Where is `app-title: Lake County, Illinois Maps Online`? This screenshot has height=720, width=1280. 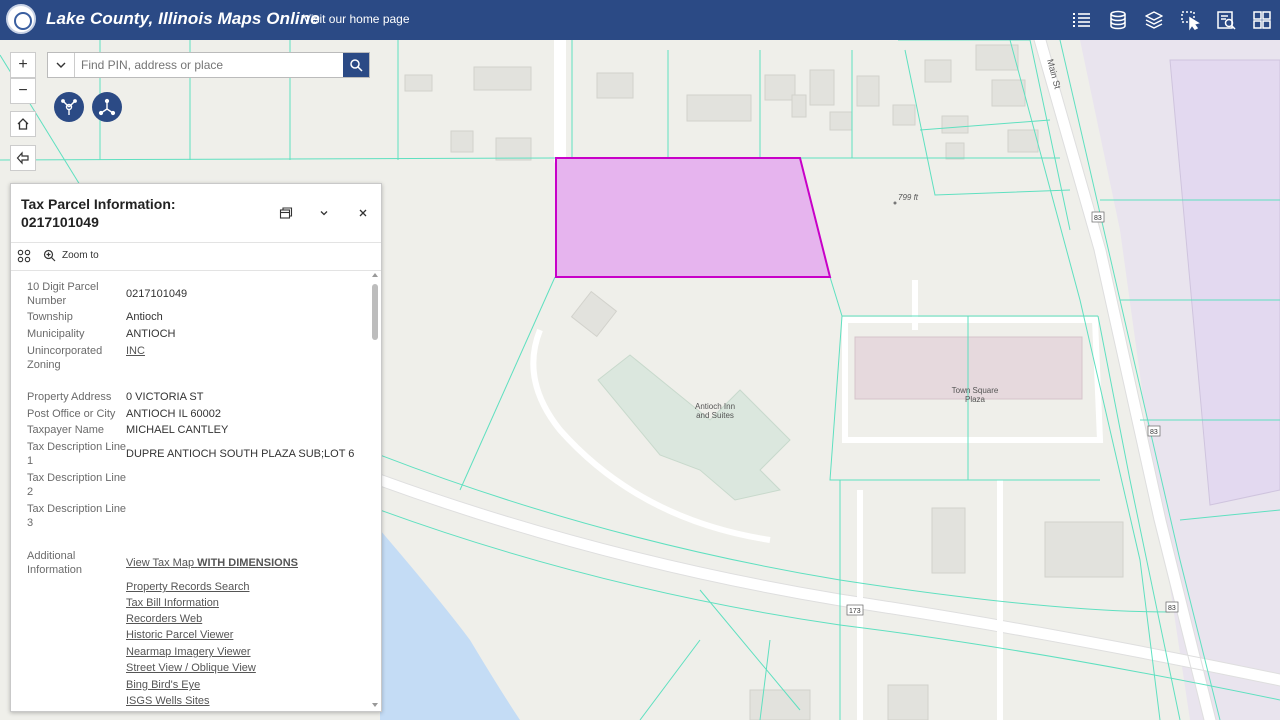
app-title: Lake County, Illinois Maps Online is located at coordinates (183, 18).